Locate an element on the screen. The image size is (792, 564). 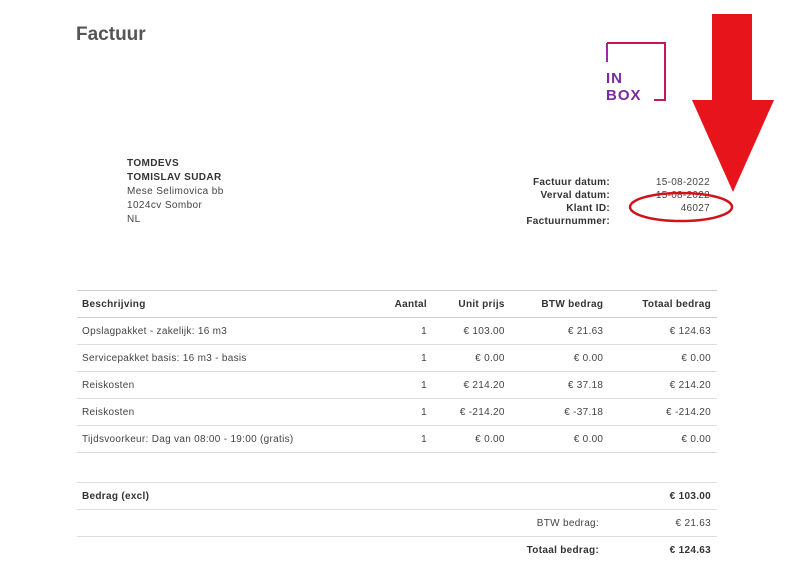
excl-value: € 103.00 is located at coordinates (661, 496).